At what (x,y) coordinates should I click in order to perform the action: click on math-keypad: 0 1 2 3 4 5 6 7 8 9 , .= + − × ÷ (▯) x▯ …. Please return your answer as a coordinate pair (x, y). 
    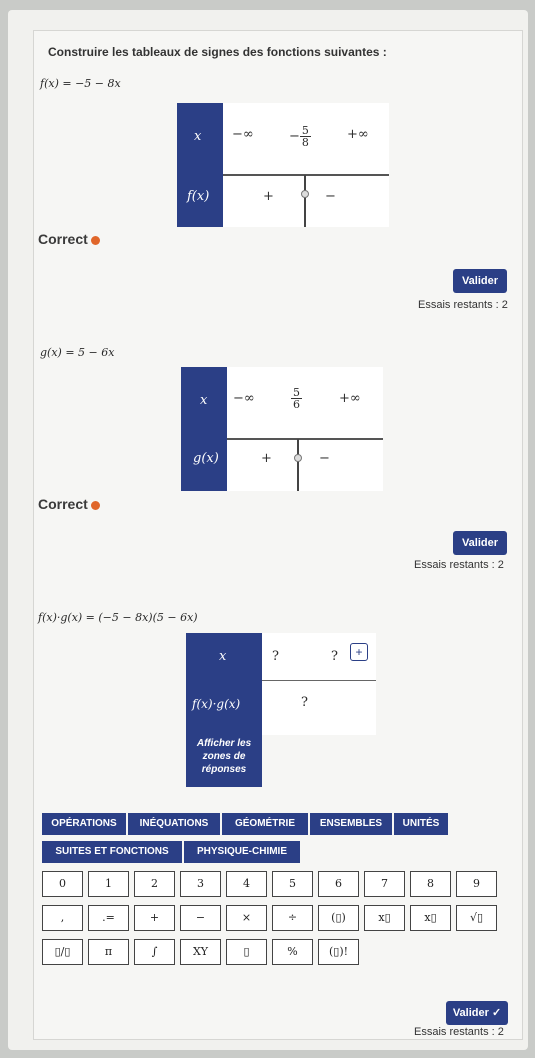
    Looking at the image, I should click on (272, 921).